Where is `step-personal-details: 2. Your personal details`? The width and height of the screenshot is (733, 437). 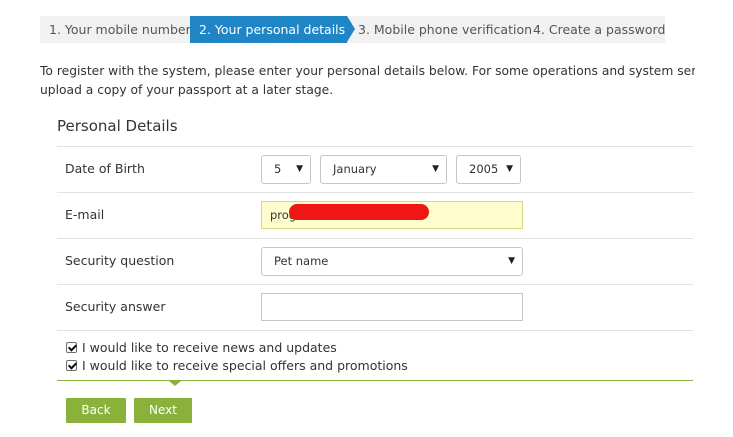 step-personal-details: 2. Your personal details is located at coordinates (272, 29).